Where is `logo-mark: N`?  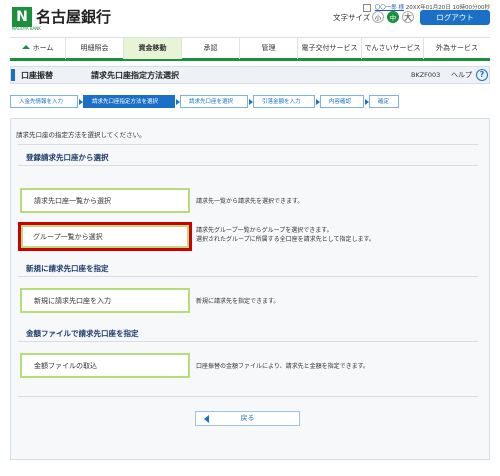
logo-mark: N is located at coordinates (22, 16).